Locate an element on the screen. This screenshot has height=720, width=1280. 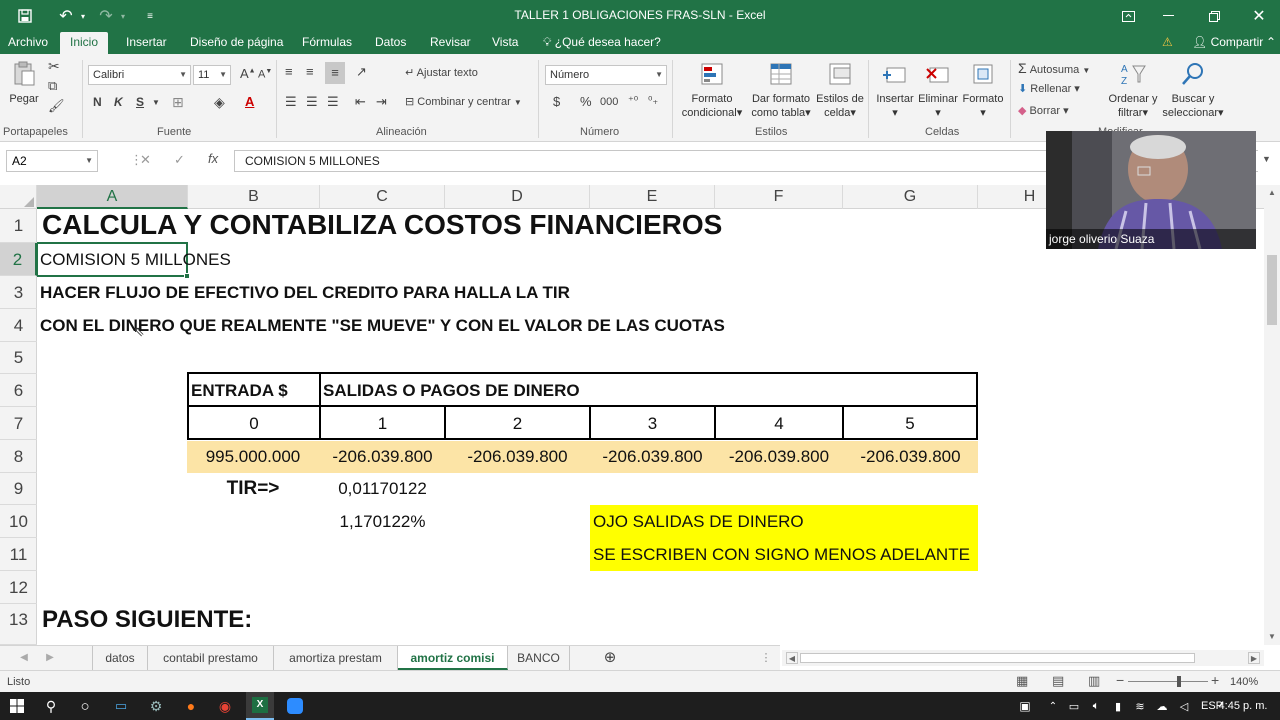
tell-me-box: 💡︎ ¿Qué desea hacer? is located at coordinates (602, 43).